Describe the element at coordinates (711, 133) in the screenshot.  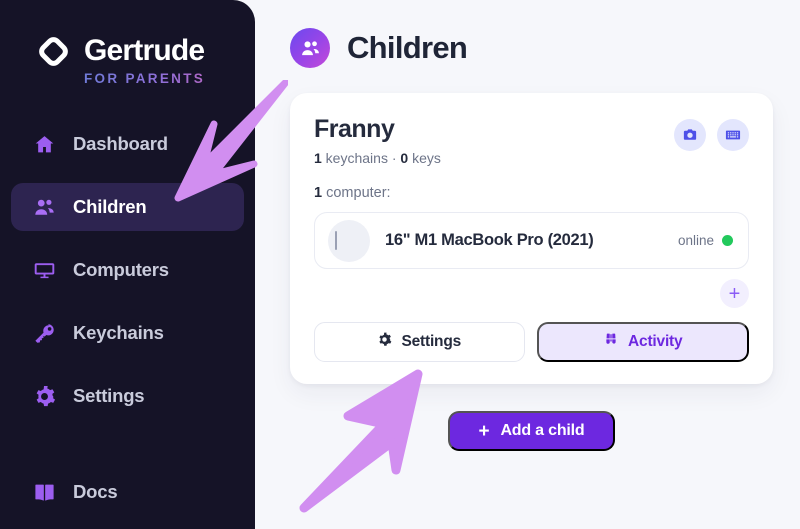
I see `child-card-actions` at that location.